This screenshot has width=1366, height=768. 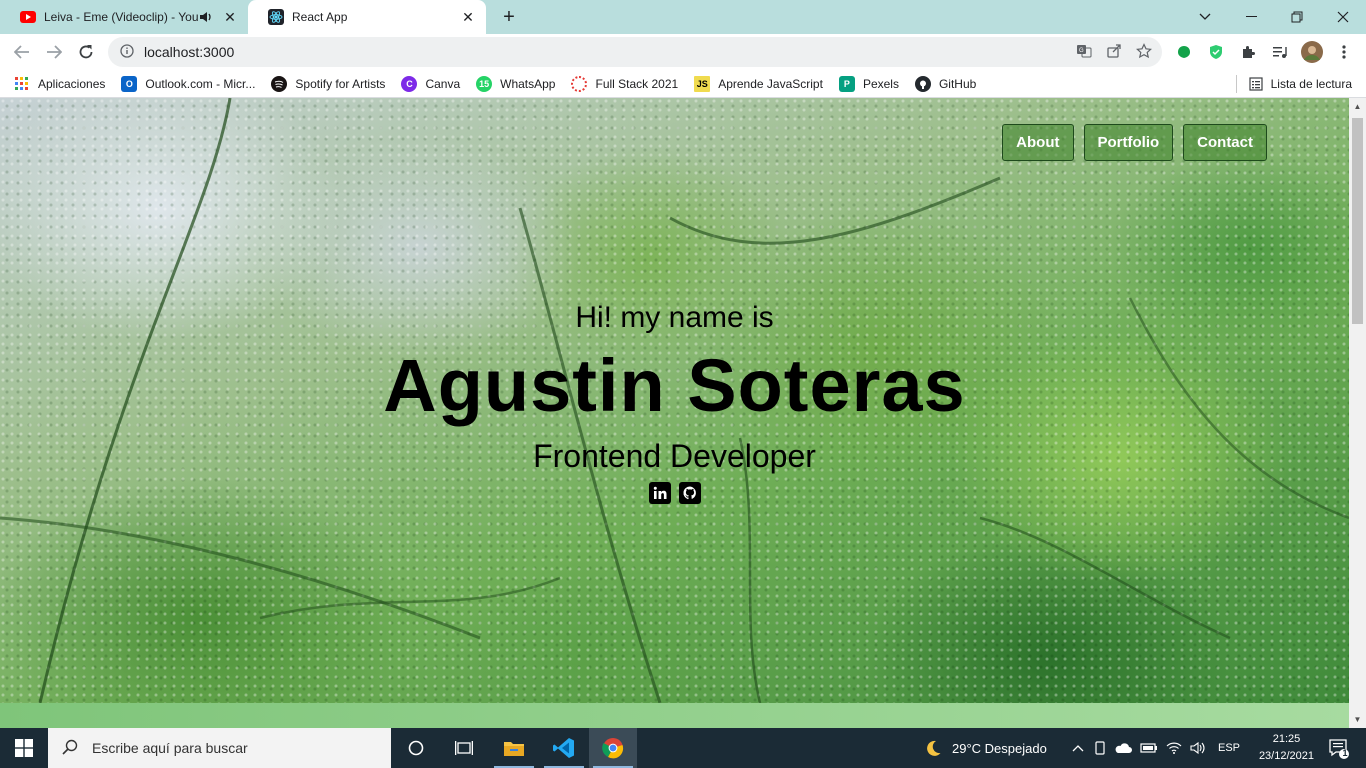 What do you see at coordinates (1286, 756) in the screenshot?
I see `clock-date: 23/12/2021` at bounding box center [1286, 756].